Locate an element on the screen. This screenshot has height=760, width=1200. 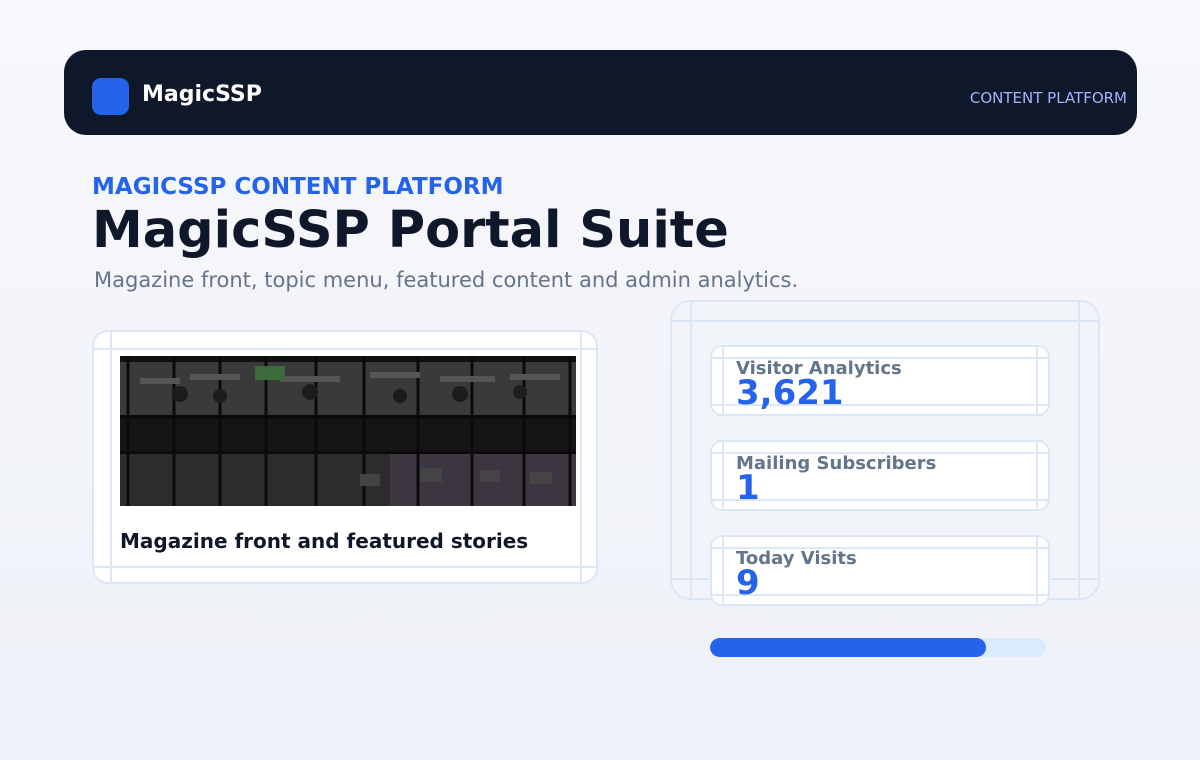
stat-card-visitor-analytics: Visitor Analytics 3,621 is located at coordinates (880, 380).